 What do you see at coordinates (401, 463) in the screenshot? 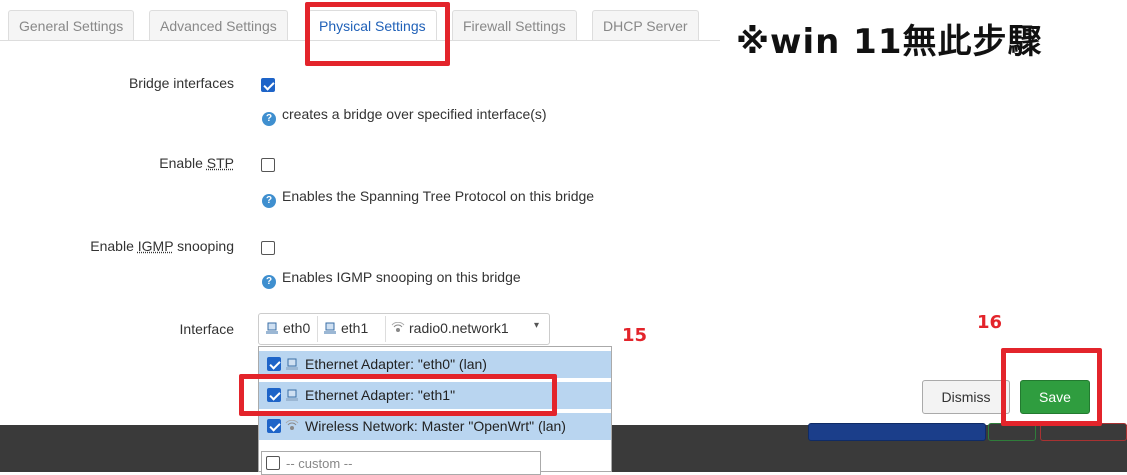
I see `custom-interface-input: -- custom --` at bounding box center [401, 463].